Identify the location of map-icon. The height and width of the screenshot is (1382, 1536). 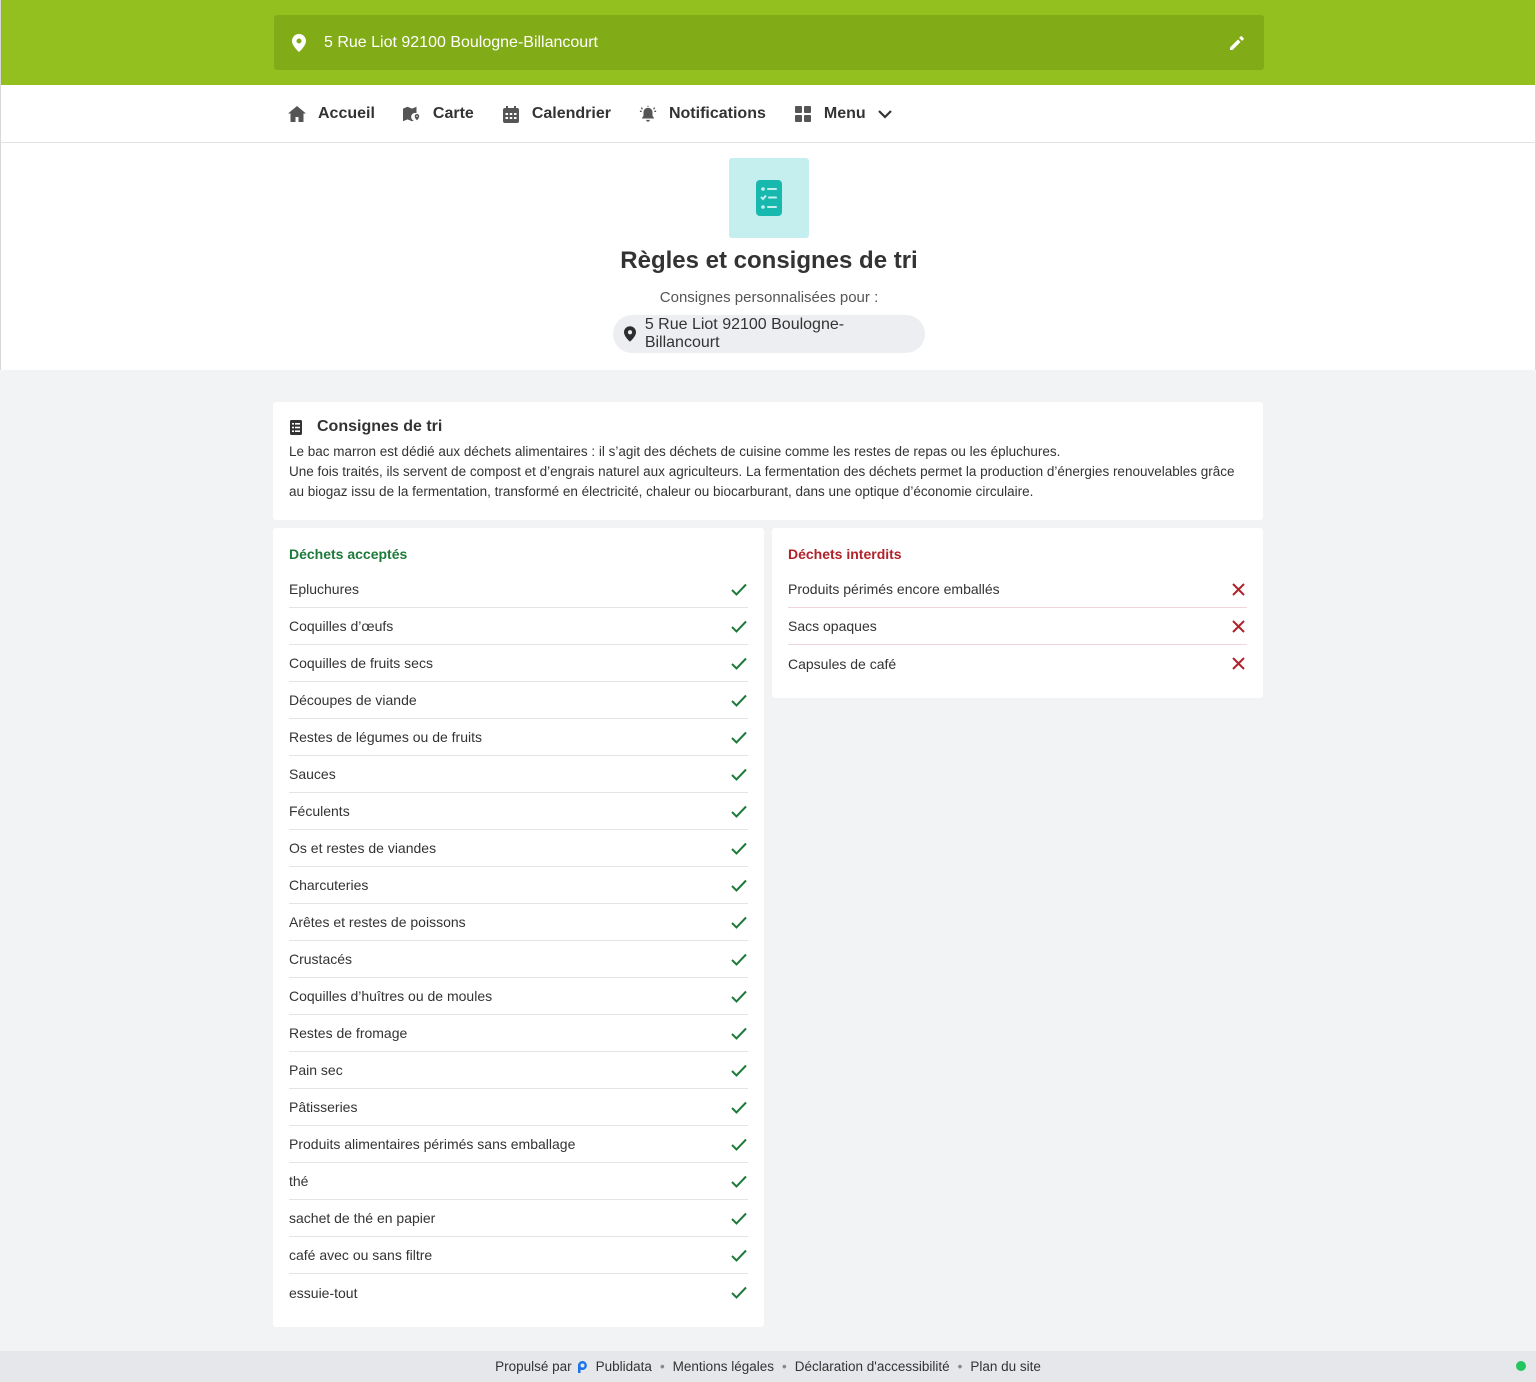
(411, 114).